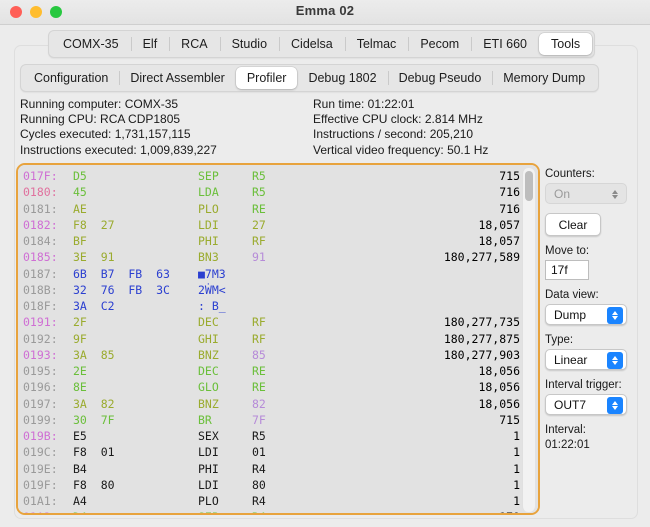 This screenshot has height=527, width=650. What do you see at coordinates (398, 119) in the screenshot?
I see `info-line: Effective CPU clock: 2.814 MHz` at bounding box center [398, 119].